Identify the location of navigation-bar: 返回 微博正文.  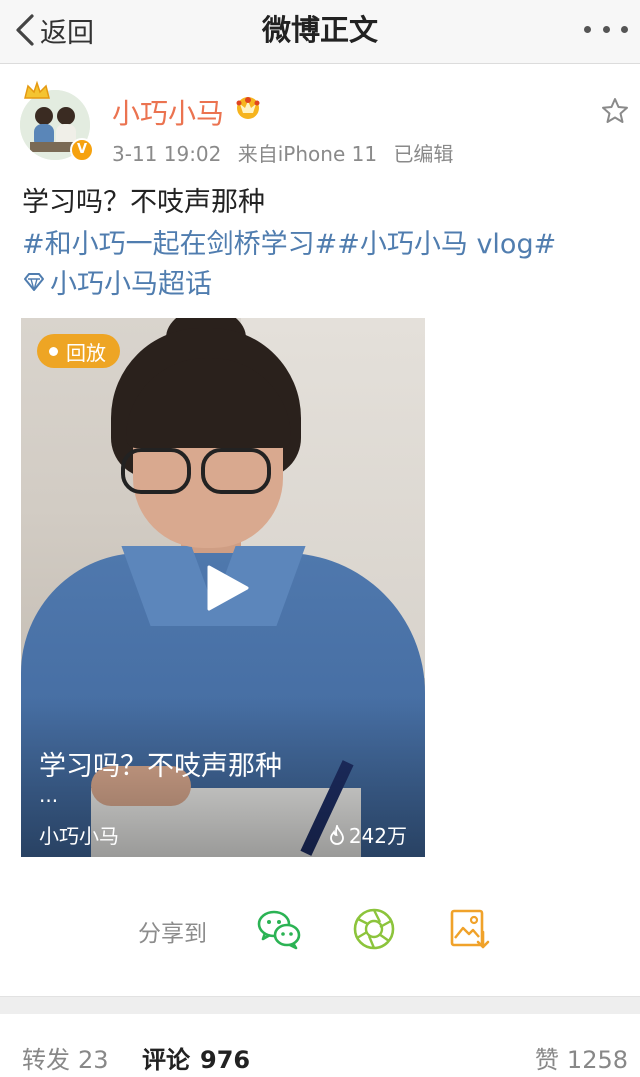
(320, 32).